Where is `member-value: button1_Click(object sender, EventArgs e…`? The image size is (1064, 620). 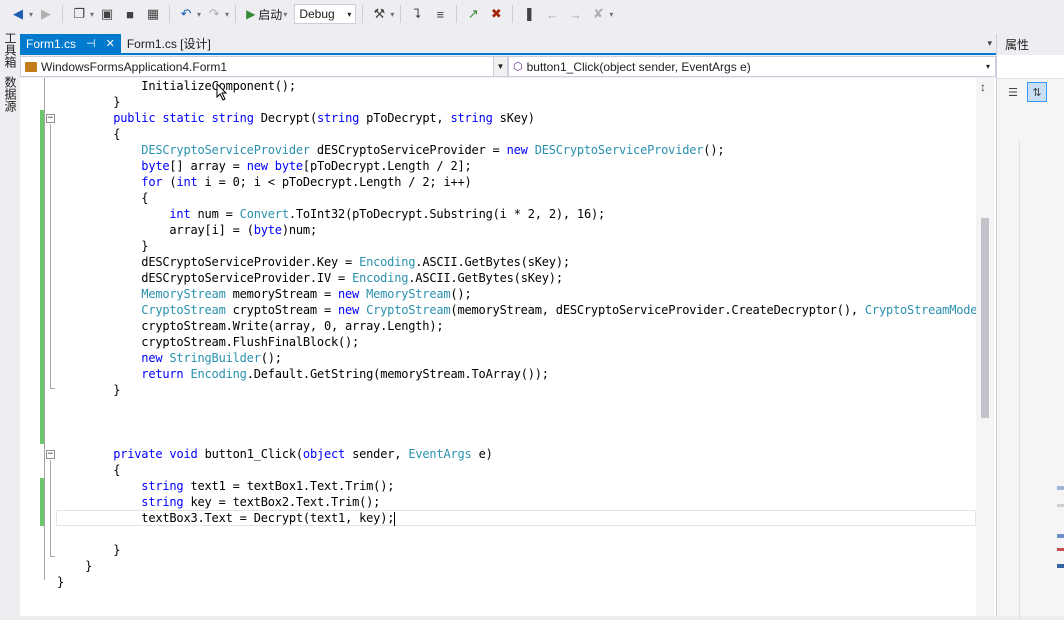
member-value: button1_Click(object sender, EventArgs e… is located at coordinates (638, 66).